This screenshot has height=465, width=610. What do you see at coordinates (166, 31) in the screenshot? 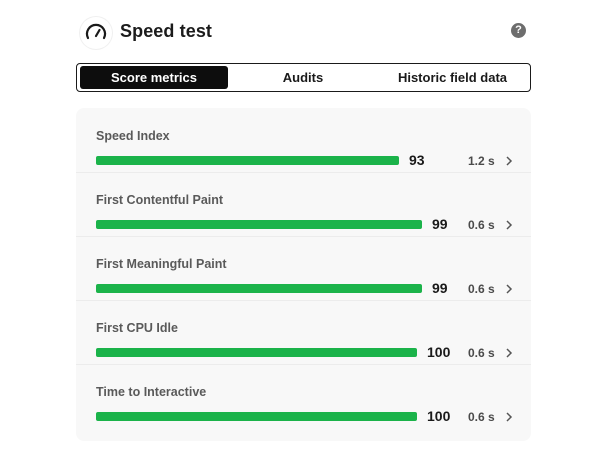
I see `page-title: Speed test` at bounding box center [166, 31].